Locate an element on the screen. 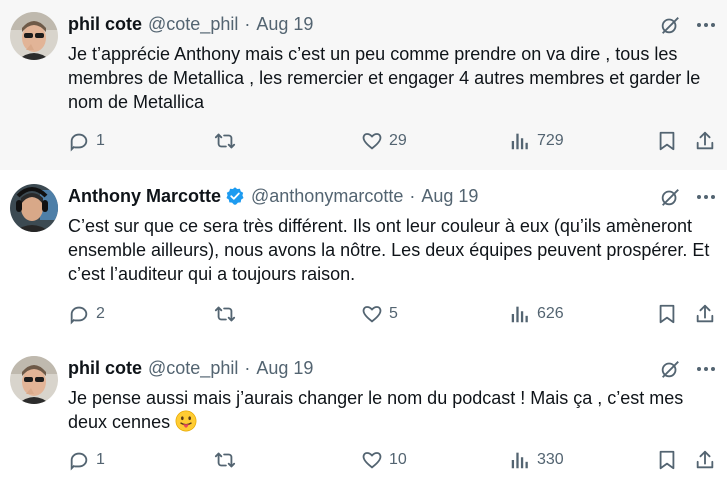 This screenshot has height=482, width=727. like-count: 10 is located at coordinates (398, 459).